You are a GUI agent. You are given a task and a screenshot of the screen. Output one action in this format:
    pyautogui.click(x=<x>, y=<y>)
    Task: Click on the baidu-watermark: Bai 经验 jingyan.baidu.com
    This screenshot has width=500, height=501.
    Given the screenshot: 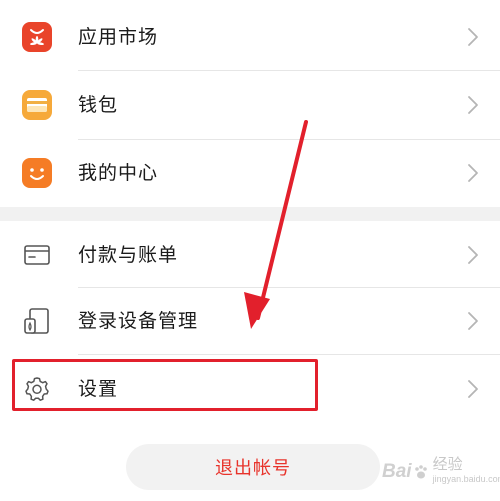 What is the action you would take?
    pyautogui.click(x=441, y=472)
    